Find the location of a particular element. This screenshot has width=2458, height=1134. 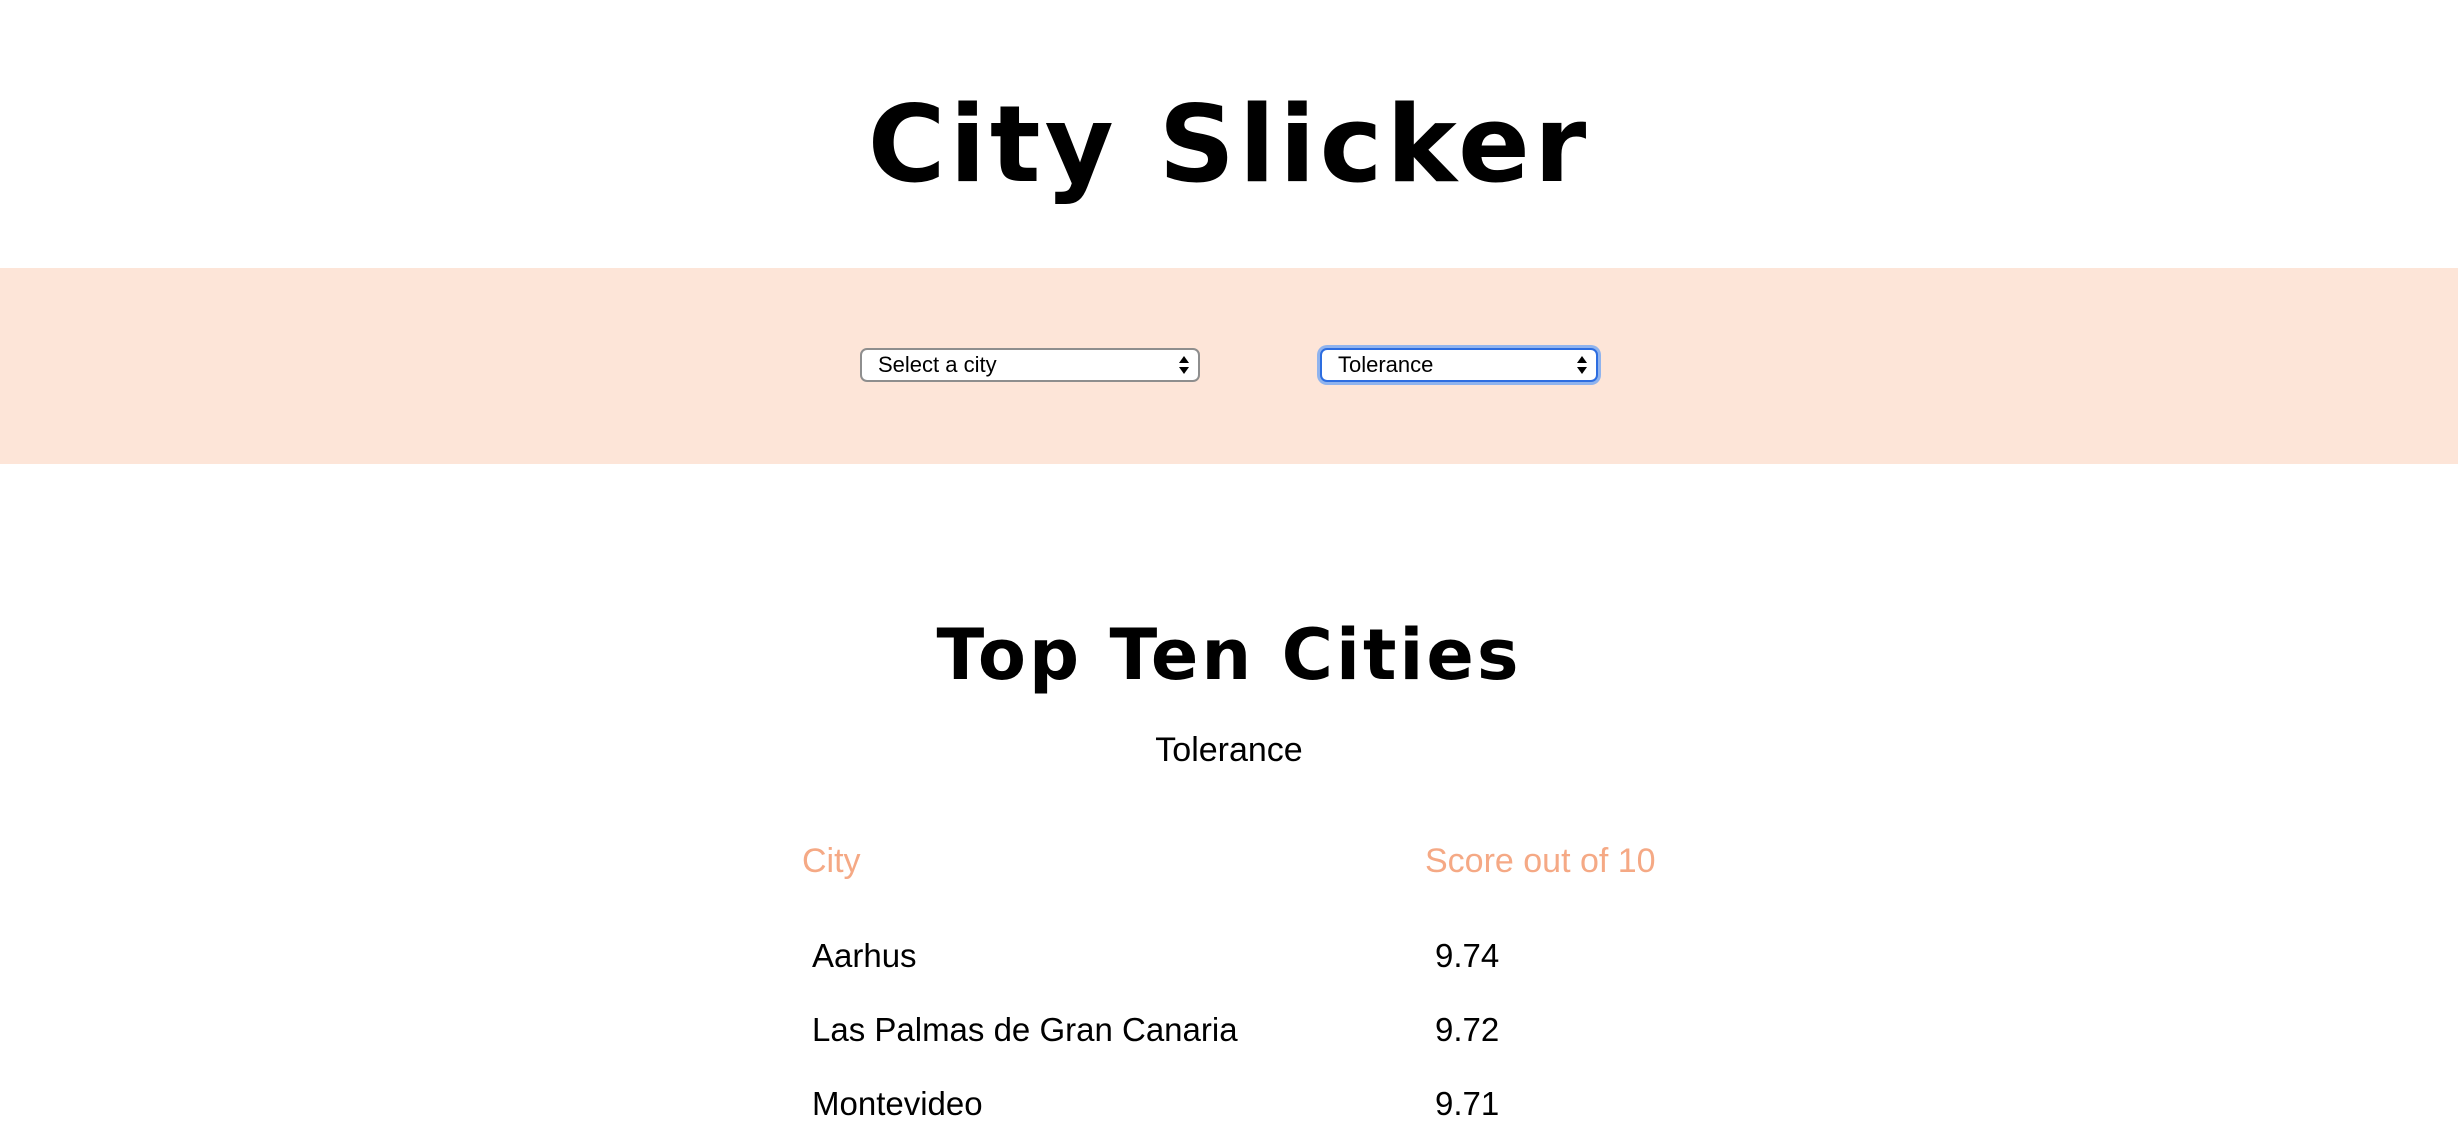

results-title: Top Ten Cities is located at coordinates (1229, 655).